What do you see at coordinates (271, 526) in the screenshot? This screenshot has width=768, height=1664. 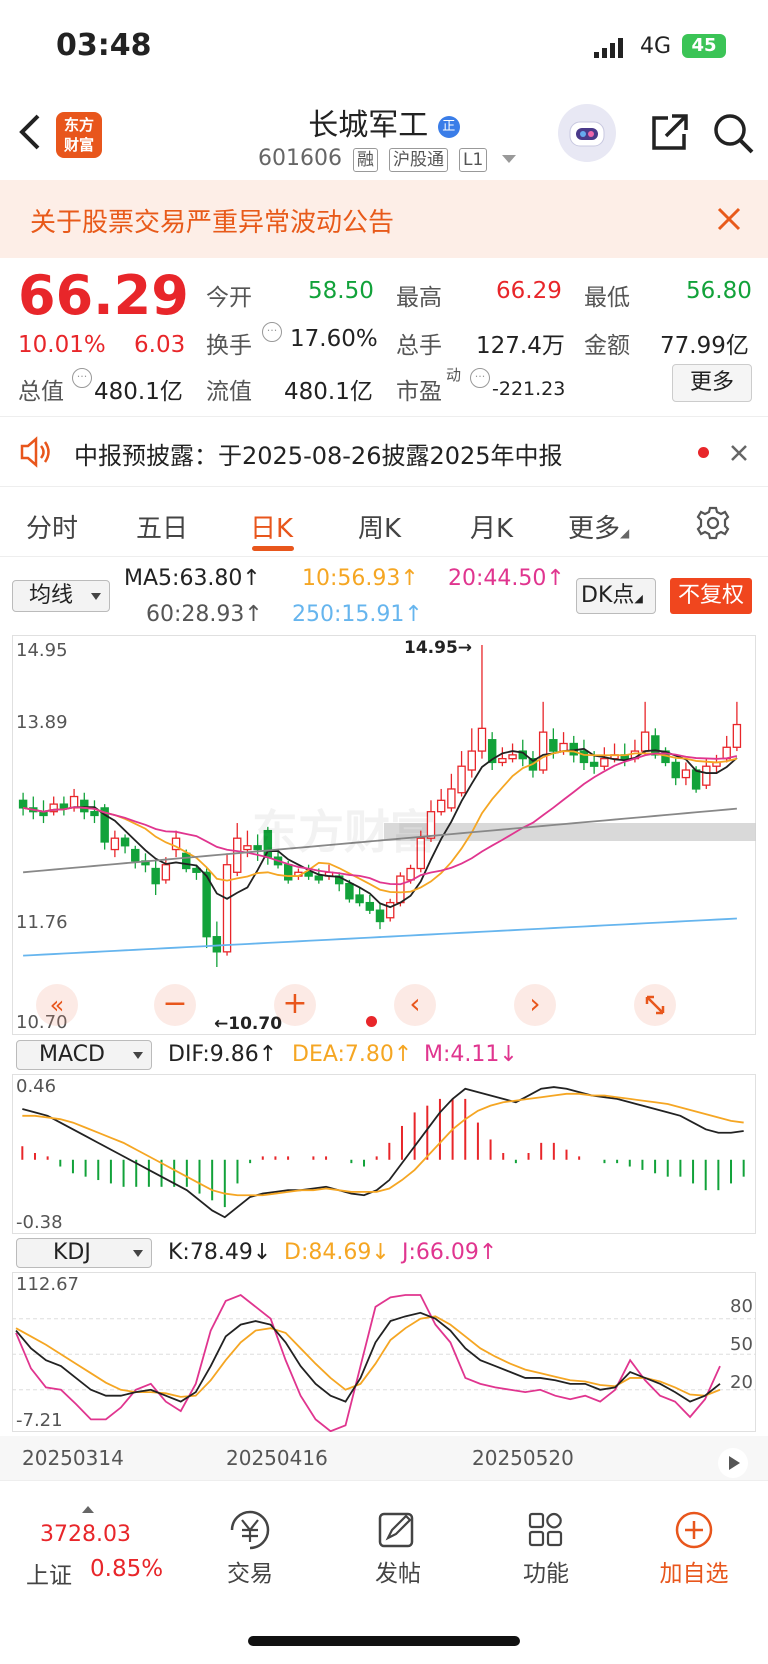 I see `tab-daily-k: 日K` at bounding box center [271, 526].